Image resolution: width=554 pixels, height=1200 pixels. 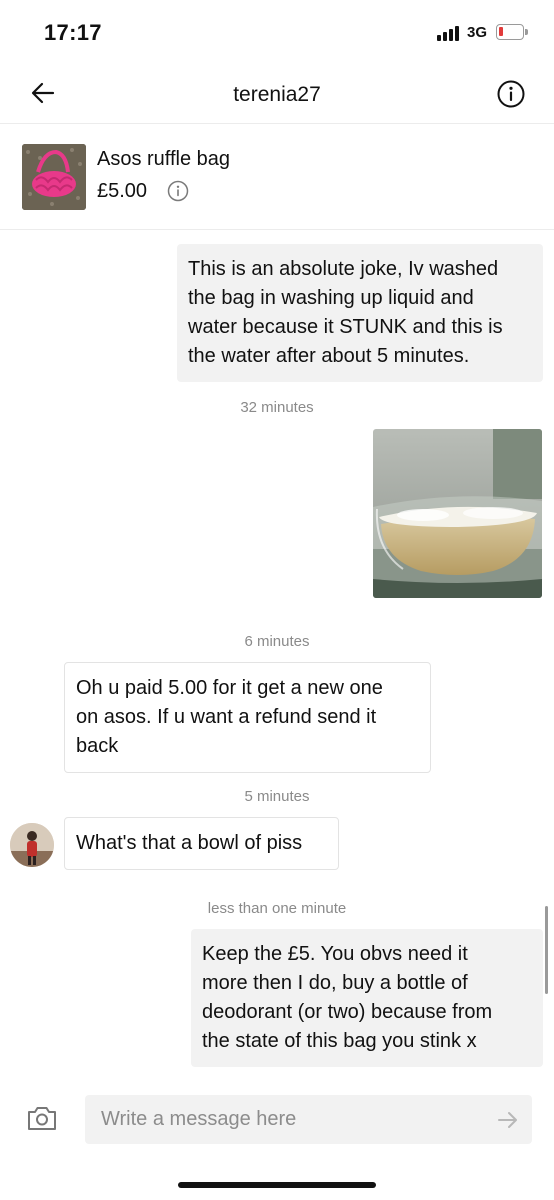 I want to click on sender-avatar, so click(x=32, y=845).